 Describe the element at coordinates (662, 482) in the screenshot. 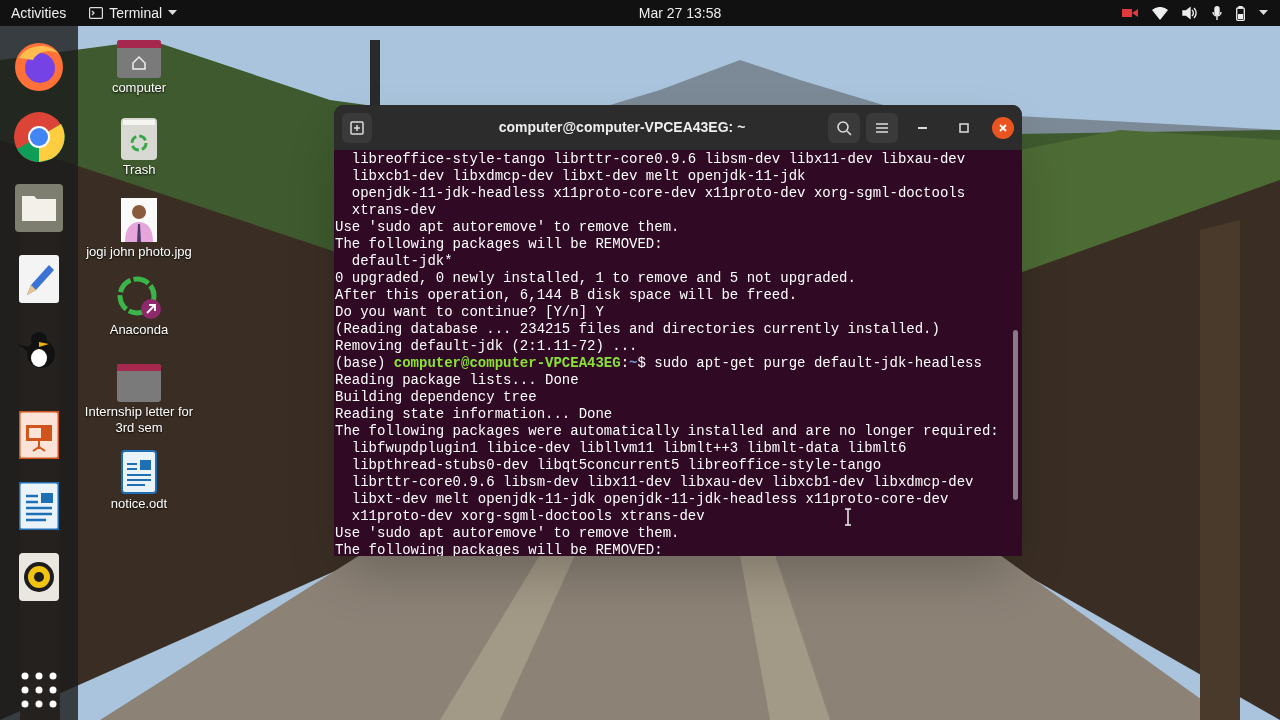

I see `terminal-line: librttr-core0.9.6 libsm-dev libx11-dev libxau-dev libxcb1-dev libxdmcp-dev` at that location.